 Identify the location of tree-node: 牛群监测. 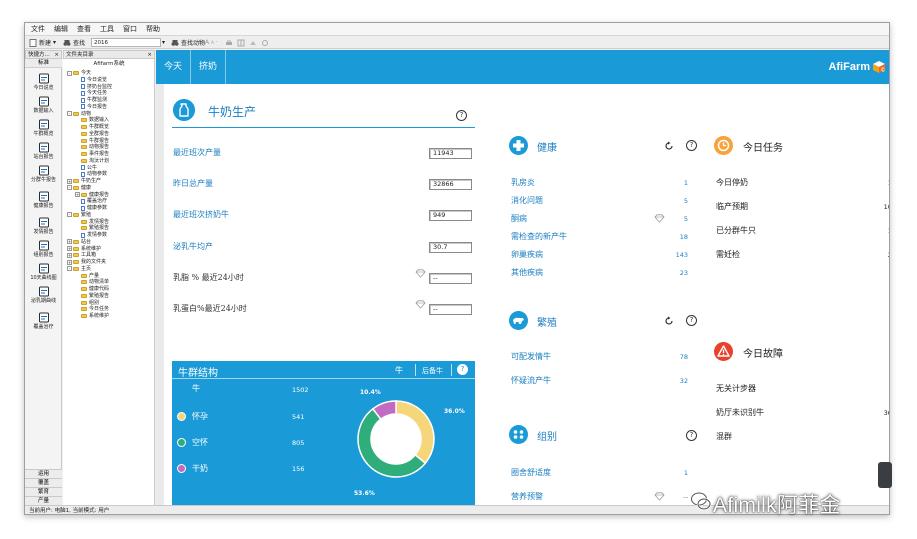
(94, 100).